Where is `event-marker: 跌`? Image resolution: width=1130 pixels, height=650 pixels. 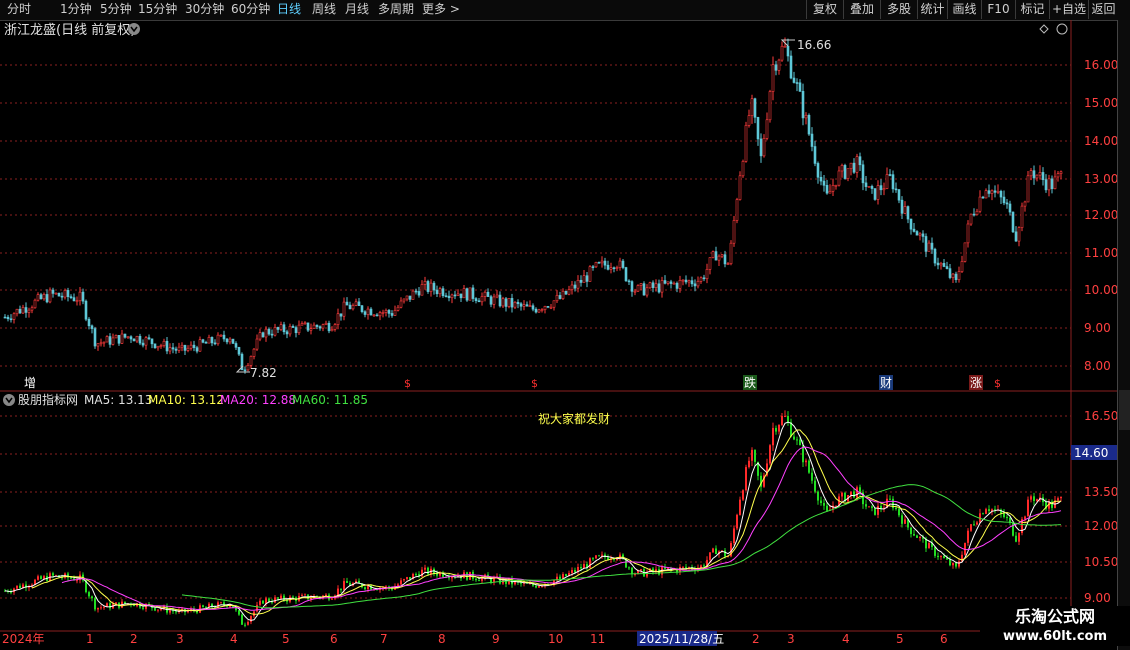 event-marker: 跌 is located at coordinates (750, 382).